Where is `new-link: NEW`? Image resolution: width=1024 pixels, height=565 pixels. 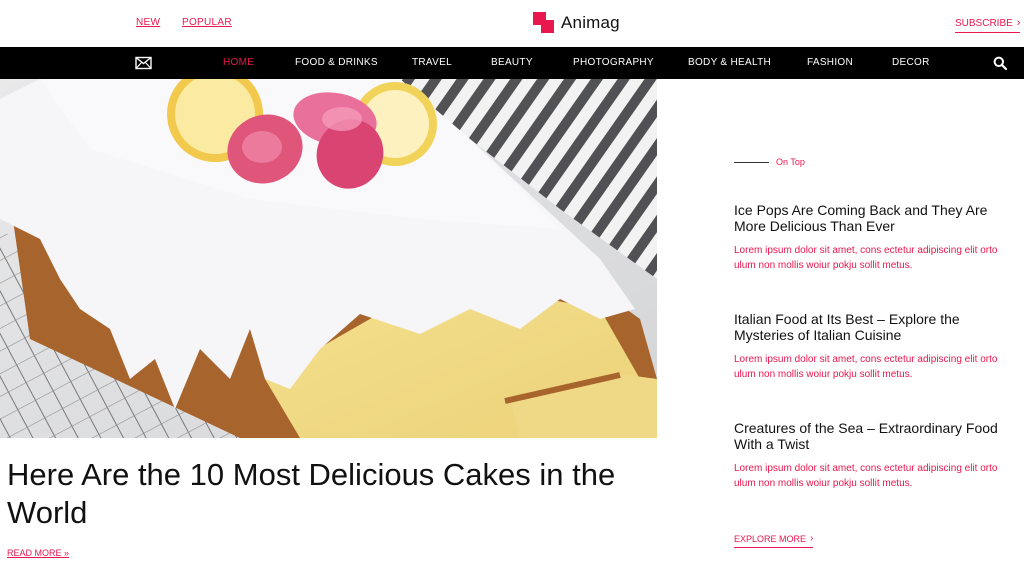
new-link: NEW is located at coordinates (148, 22).